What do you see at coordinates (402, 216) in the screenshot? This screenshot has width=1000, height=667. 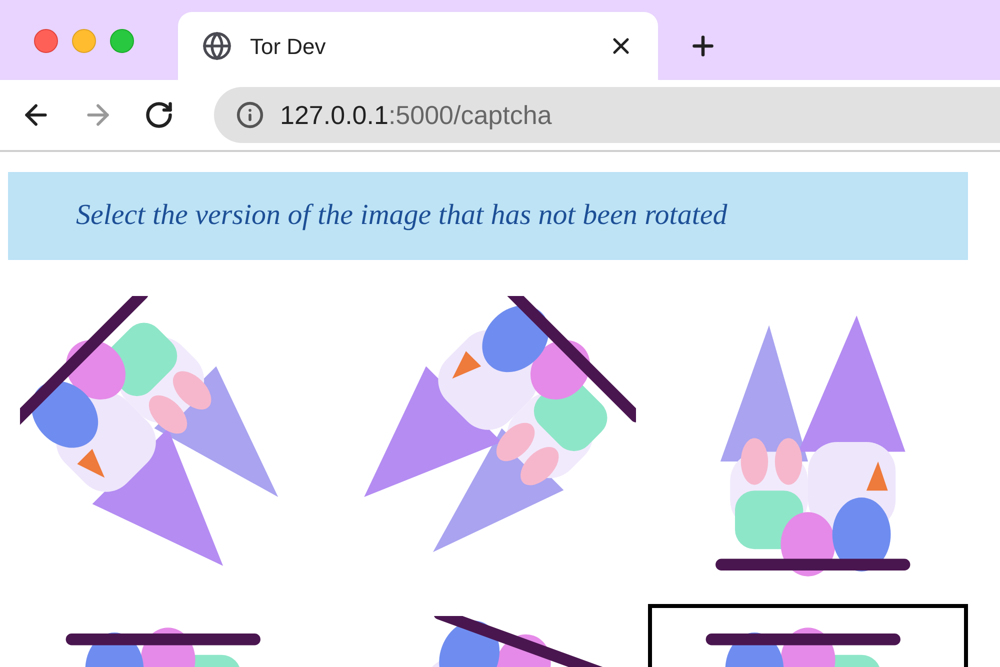 I see `instruction-text: Select the version of the image that has not been rotated` at bounding box center [402, 216].